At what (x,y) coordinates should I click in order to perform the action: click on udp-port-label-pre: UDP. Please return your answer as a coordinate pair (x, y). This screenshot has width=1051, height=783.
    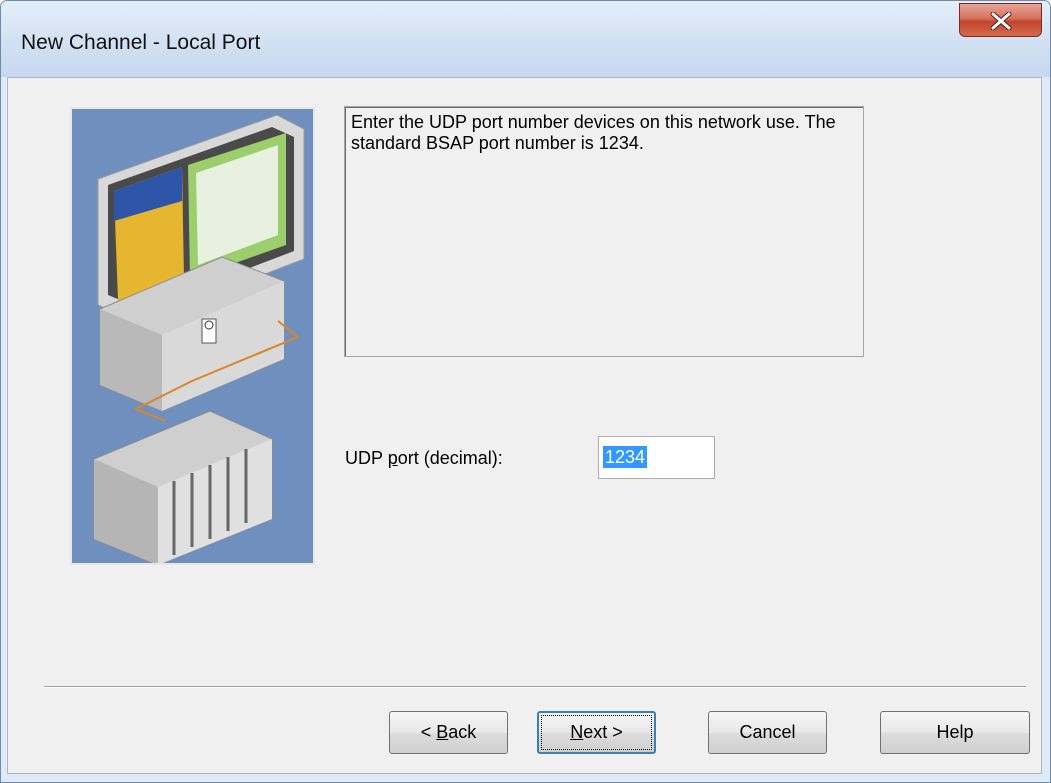
    Looking at the image, I should click on (366, 458).